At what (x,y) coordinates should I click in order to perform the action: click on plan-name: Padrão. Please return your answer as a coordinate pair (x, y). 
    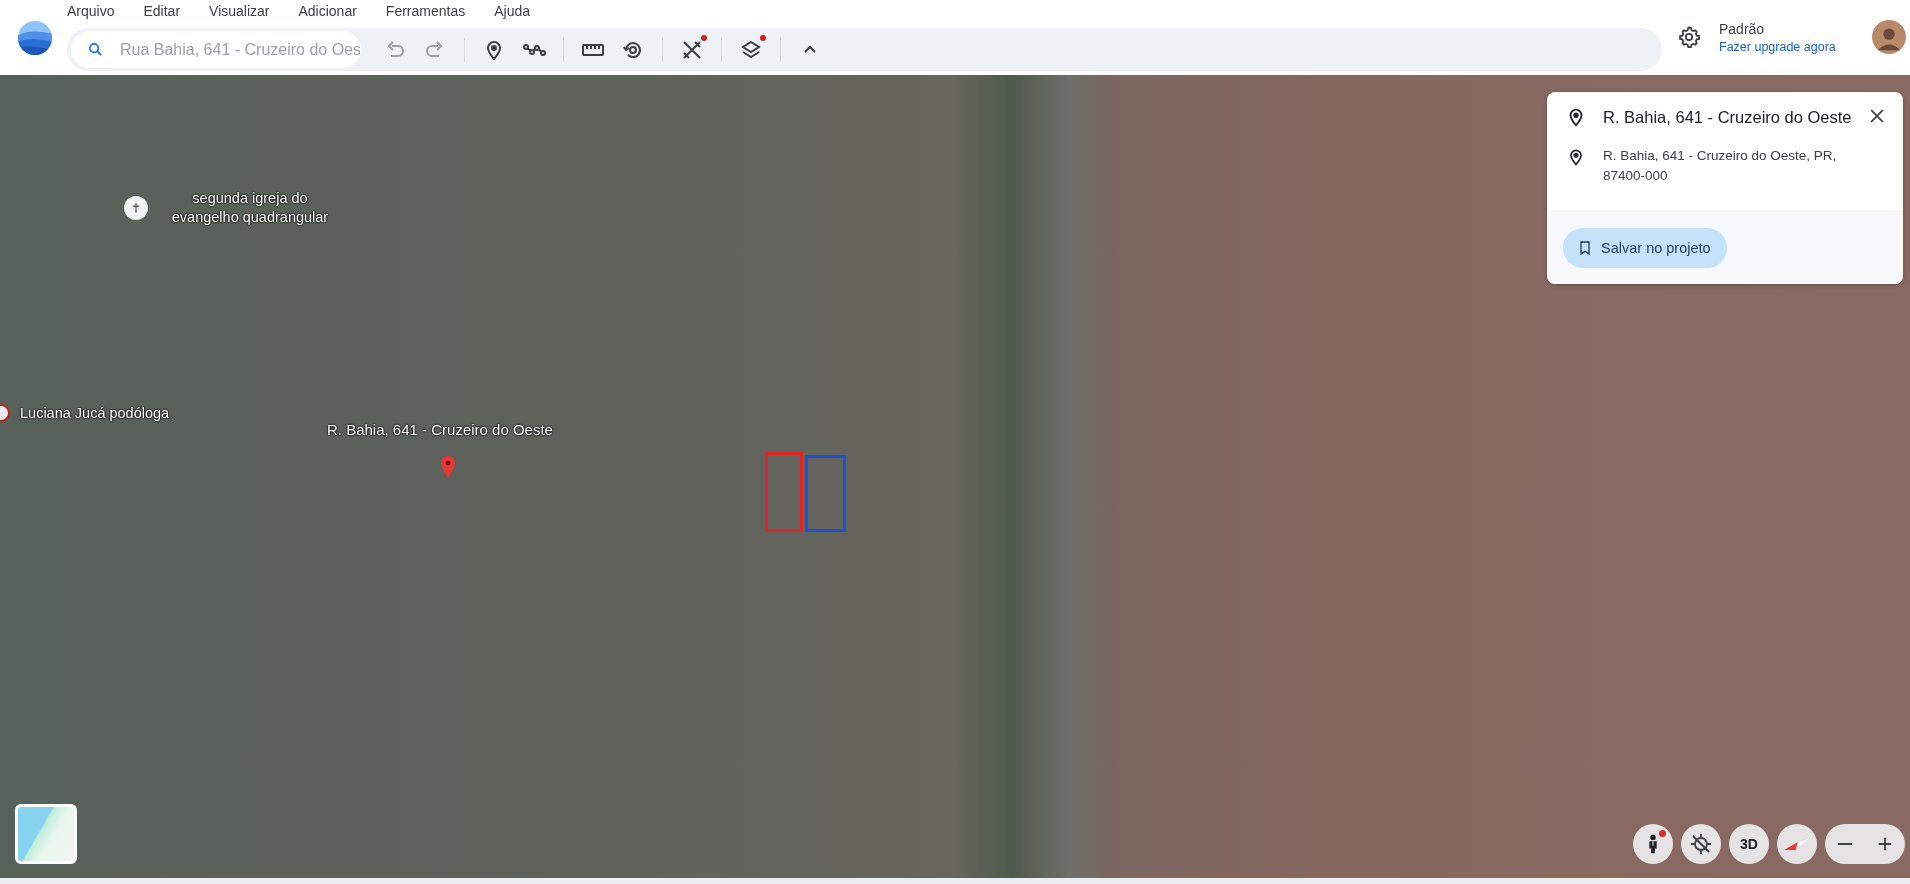
    Looking at the image, I should click on (1742, 28).